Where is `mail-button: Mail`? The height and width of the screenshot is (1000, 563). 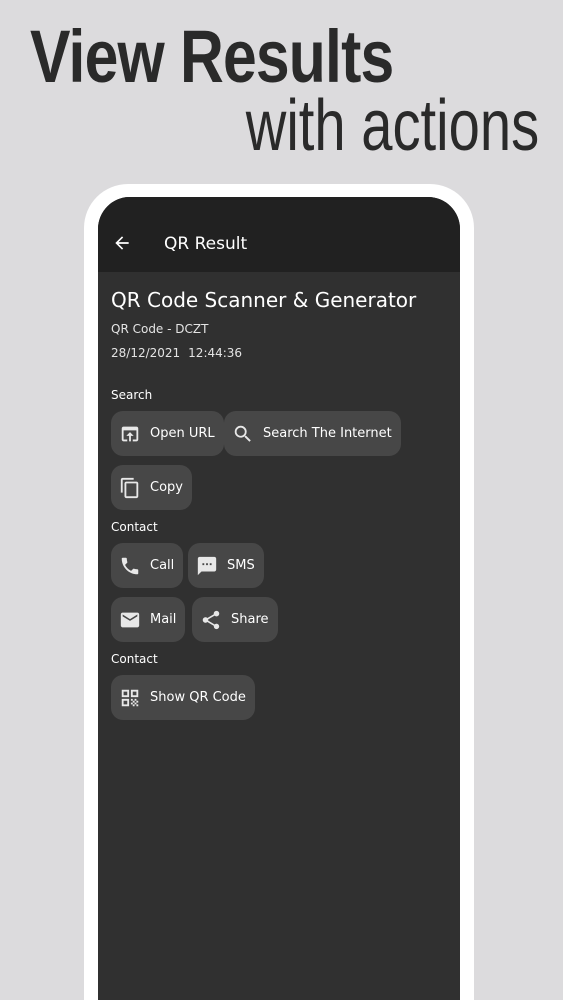
mail-button: Mail is located at coordinates (148, 619).